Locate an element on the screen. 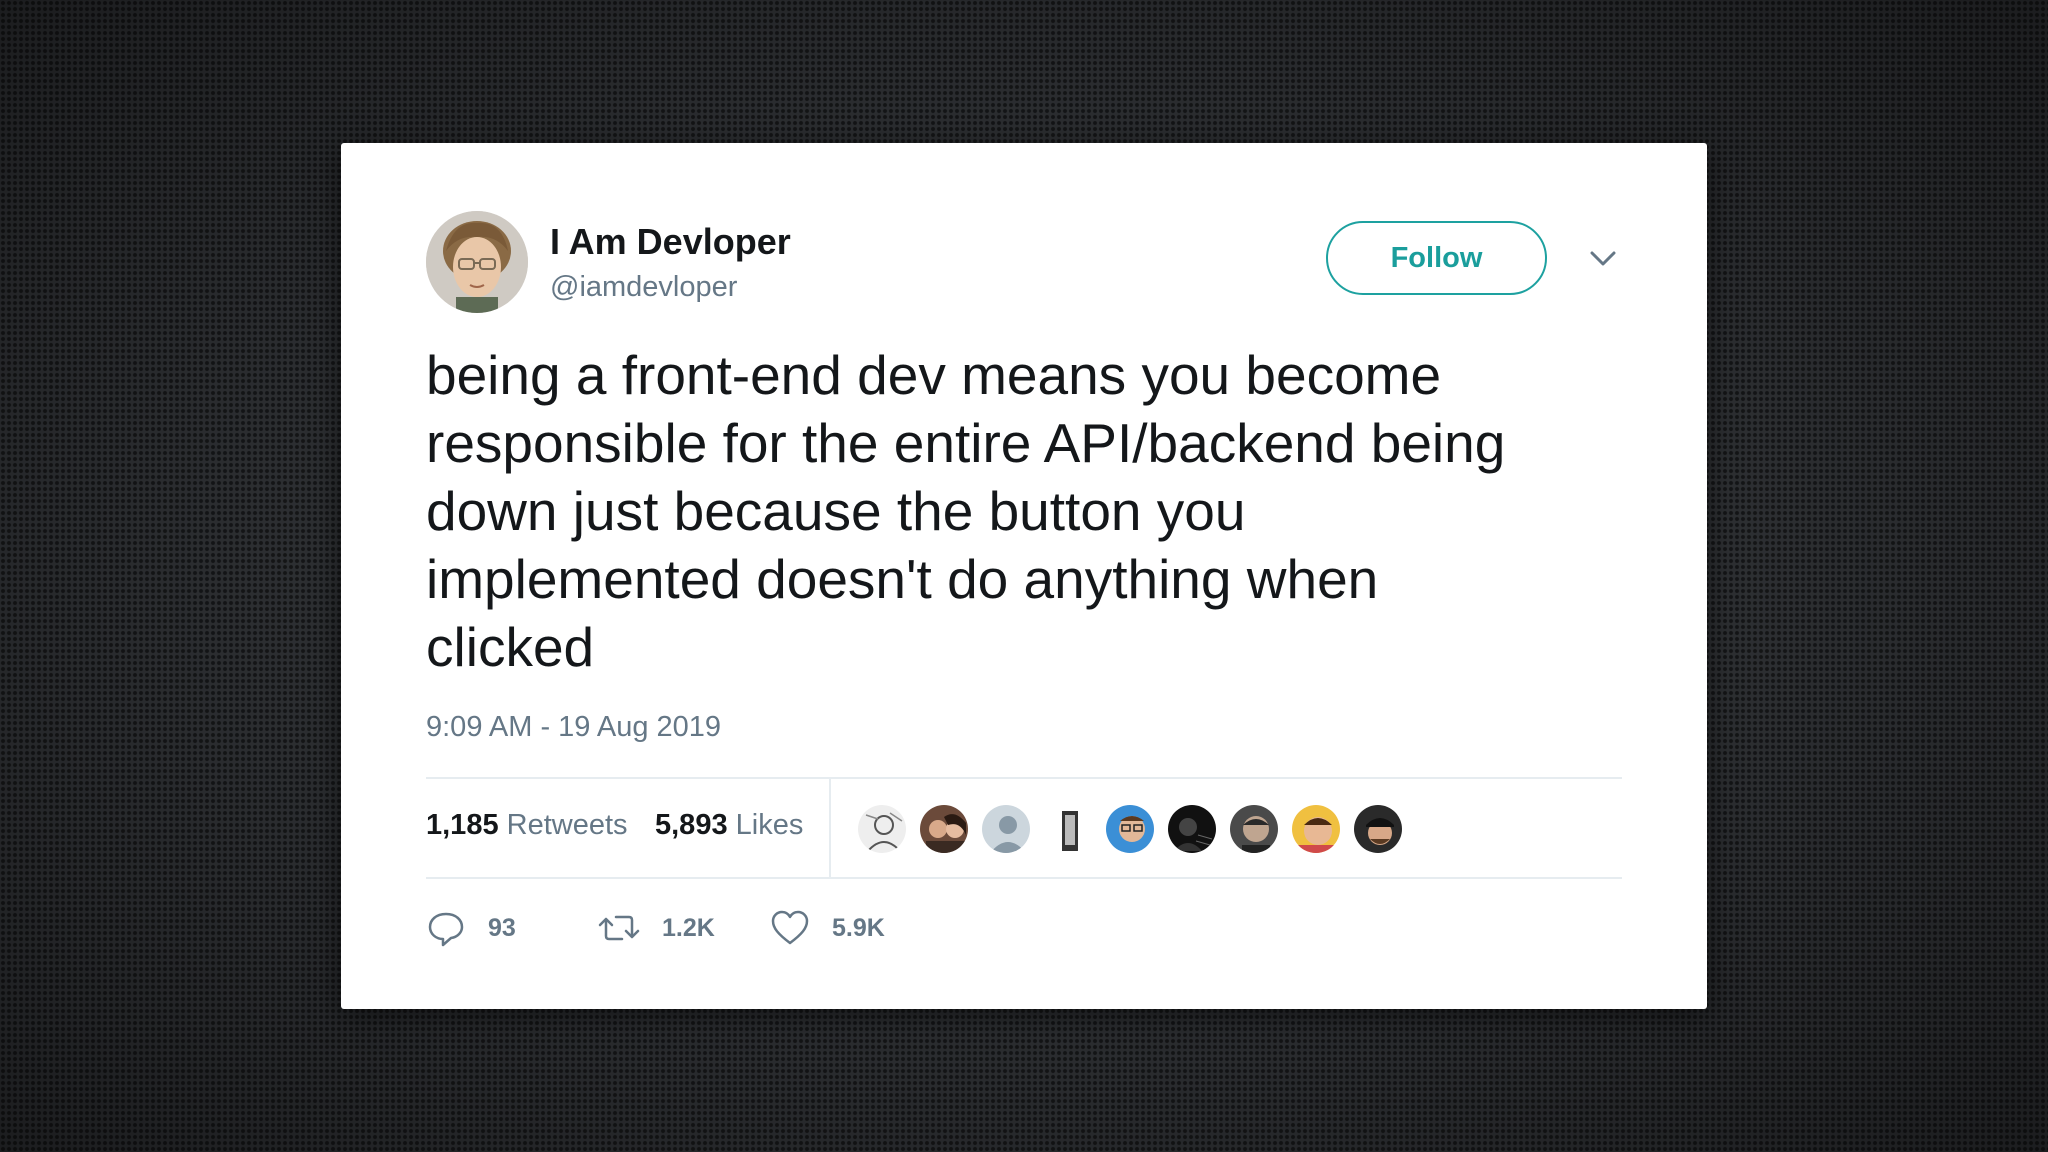  tweet-timestamp: 9:09 AM - 19 Aug 2019 is located at coordinates (573, 727).